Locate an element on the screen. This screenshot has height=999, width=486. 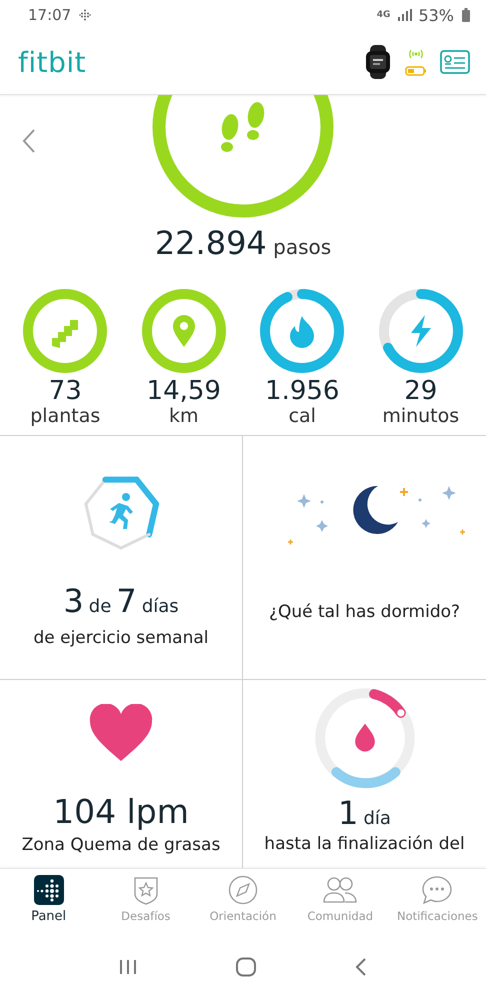
dots-icon is located at coordinates (85, 15).